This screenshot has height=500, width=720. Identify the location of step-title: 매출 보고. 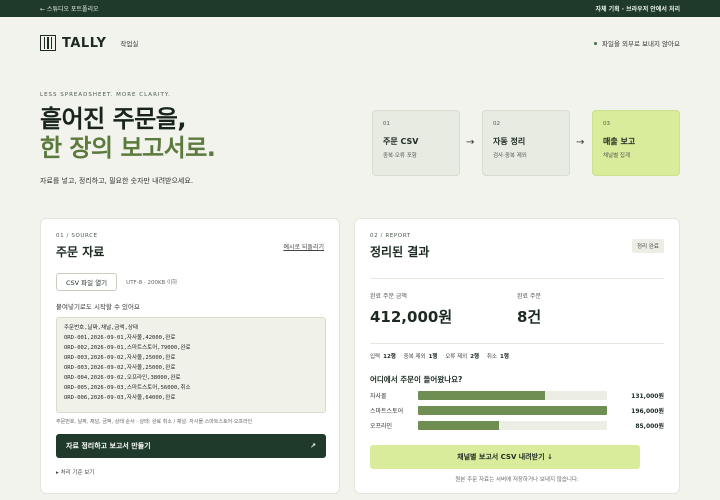
(619, 141).